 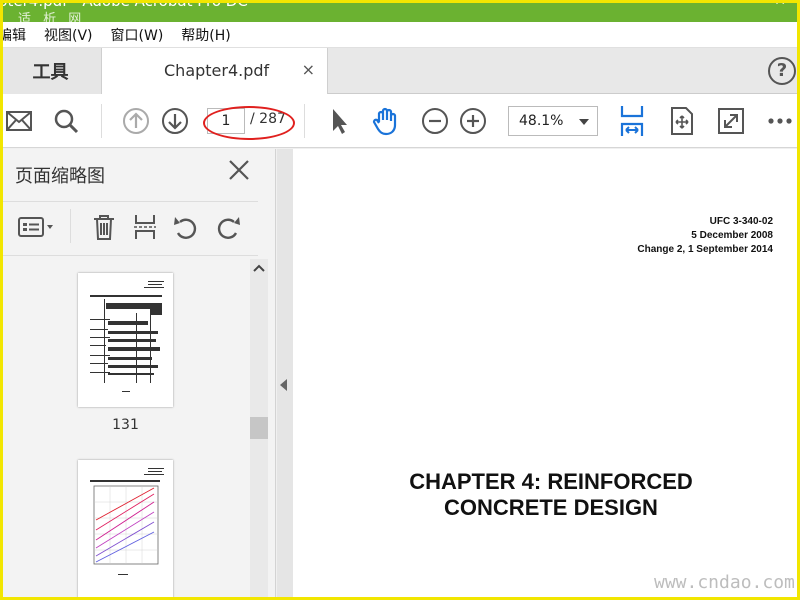 I want to click on divider, so click(x=129, y=201).